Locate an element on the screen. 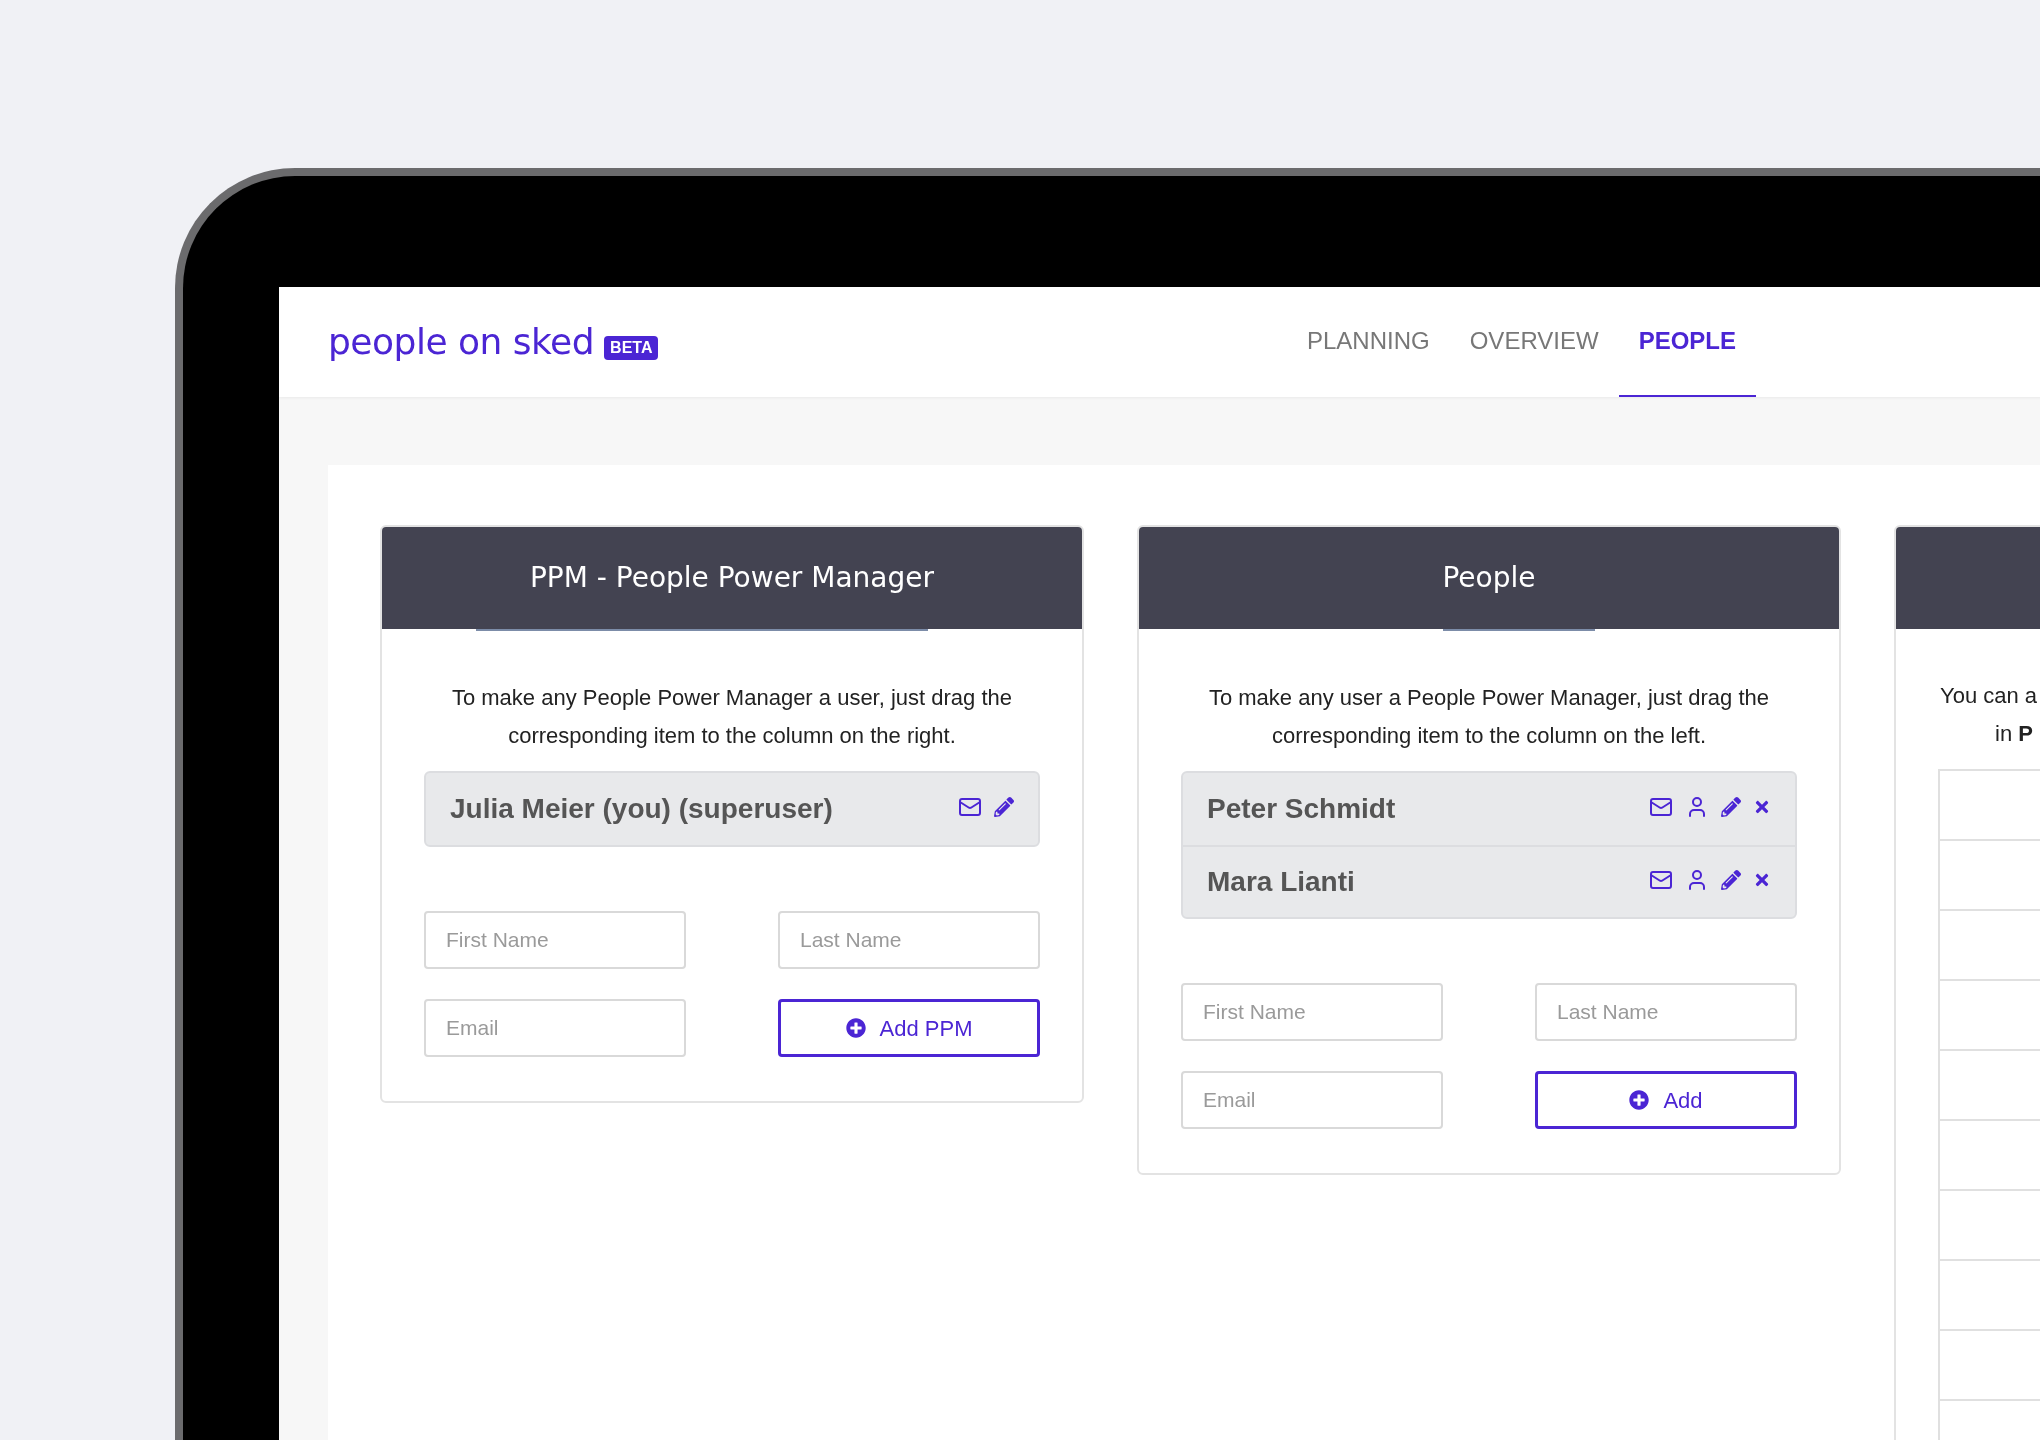 The image size is (2040, 1440). app-logo: people on sked is located at coordinates (461, 342).